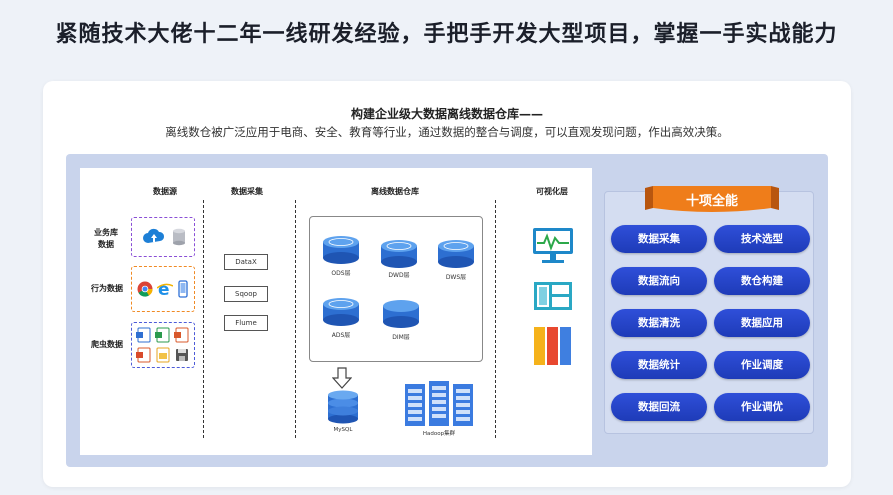  I want to click on skill-pill: 数据采集, so click(659, 239).